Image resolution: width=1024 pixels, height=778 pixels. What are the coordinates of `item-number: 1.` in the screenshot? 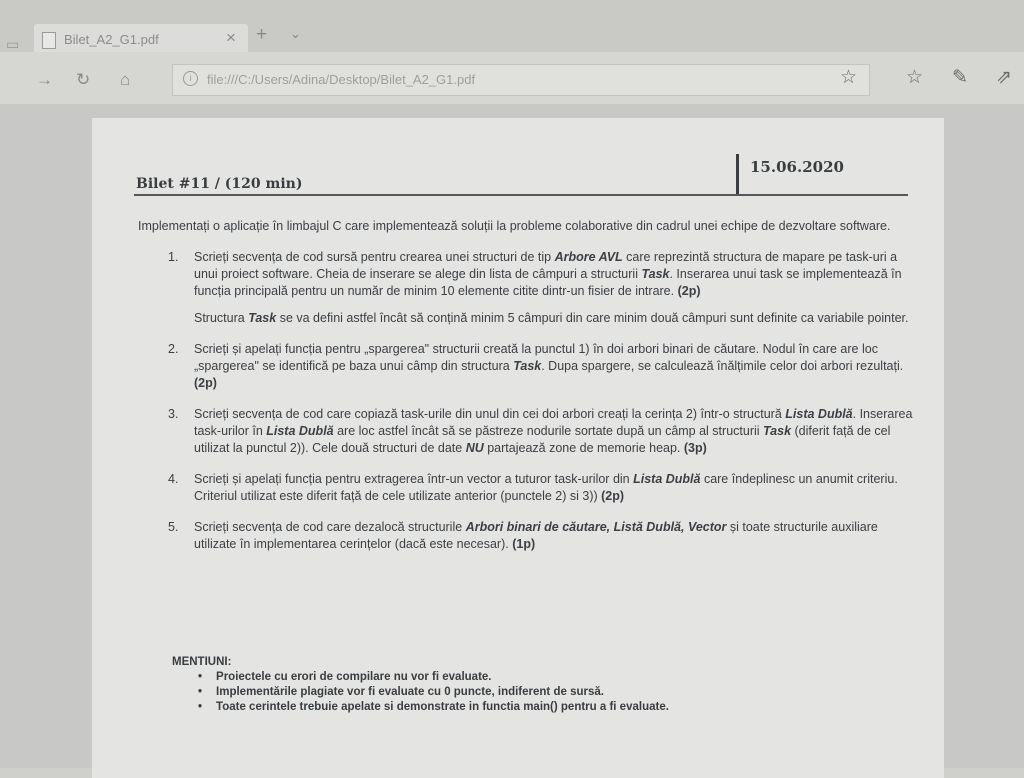 It's located at (173, 257).